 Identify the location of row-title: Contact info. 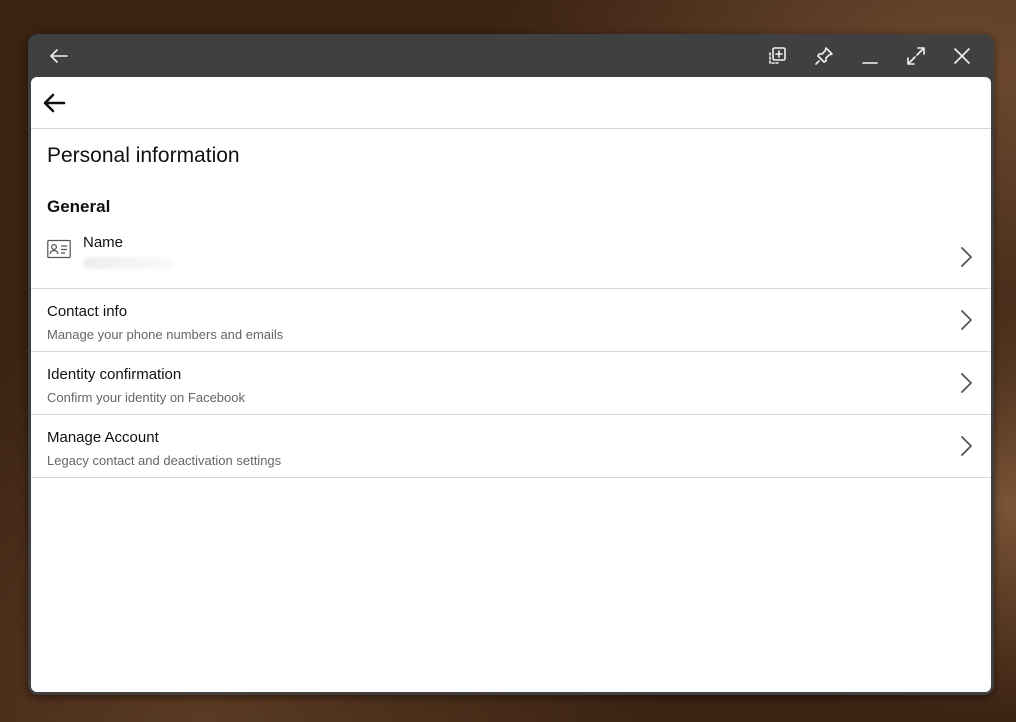
(87, 311).